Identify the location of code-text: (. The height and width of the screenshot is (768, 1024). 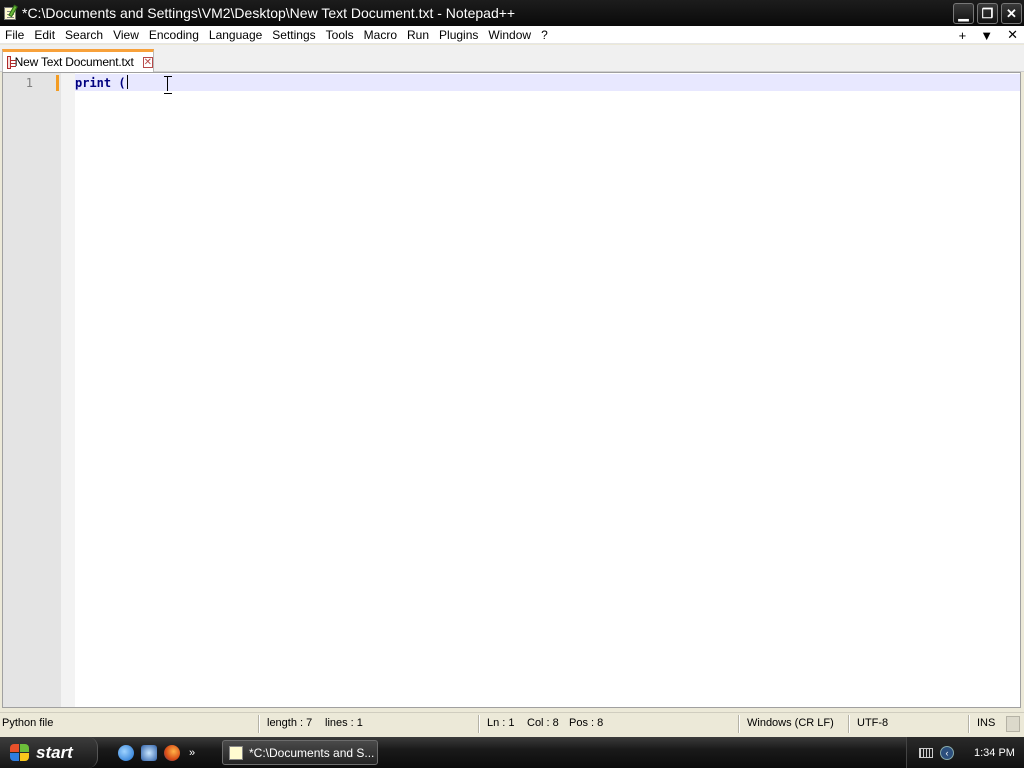
(118, 83).